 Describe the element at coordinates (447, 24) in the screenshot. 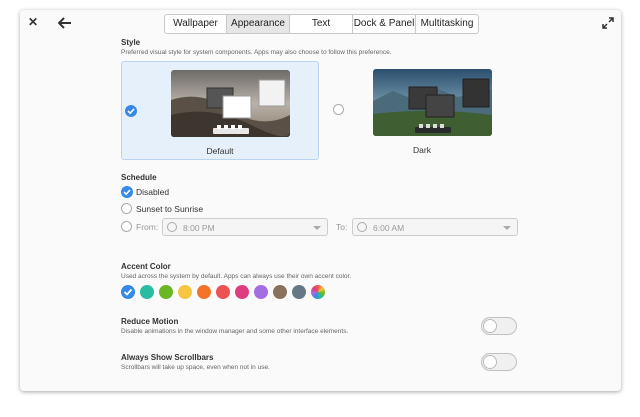

I see `tab-multitasking: Multitasking` at that location.